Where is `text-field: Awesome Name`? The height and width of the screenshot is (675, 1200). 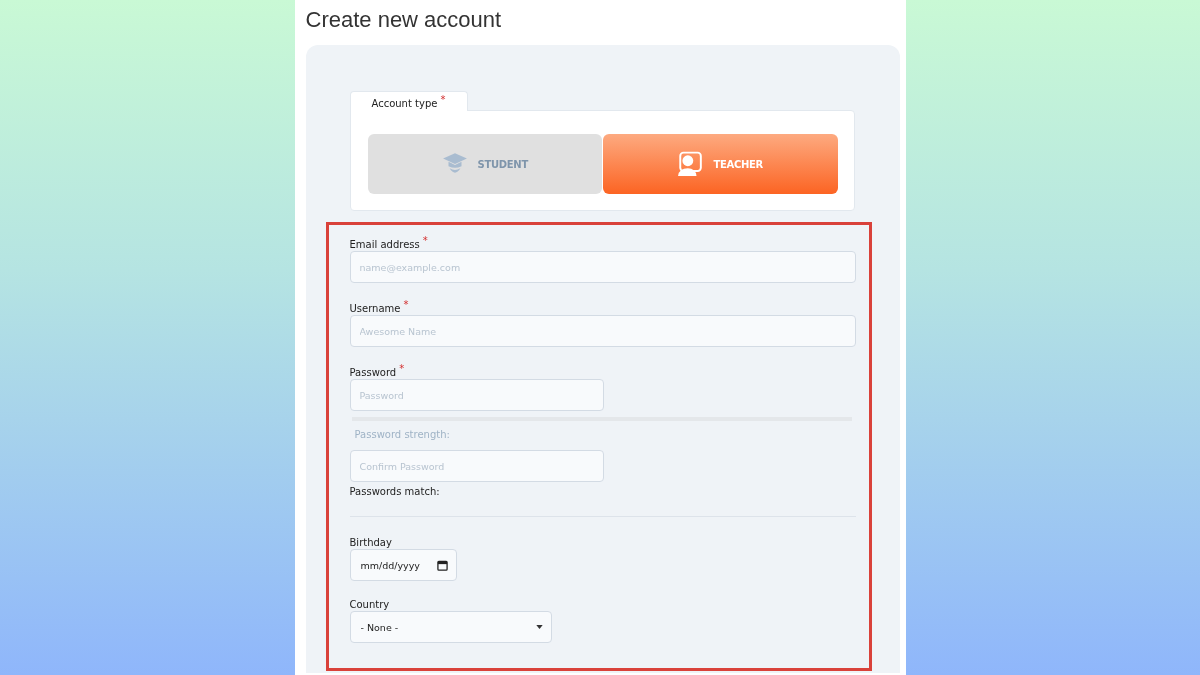
text-field: Awesome Name is located at coordinates (602, 331).